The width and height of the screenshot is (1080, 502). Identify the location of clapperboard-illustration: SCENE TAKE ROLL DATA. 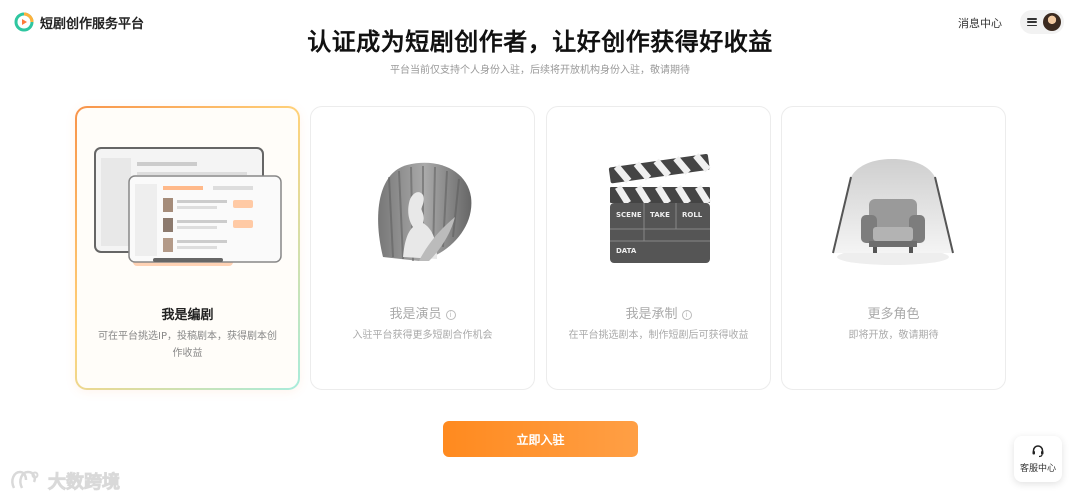
(658, 212).